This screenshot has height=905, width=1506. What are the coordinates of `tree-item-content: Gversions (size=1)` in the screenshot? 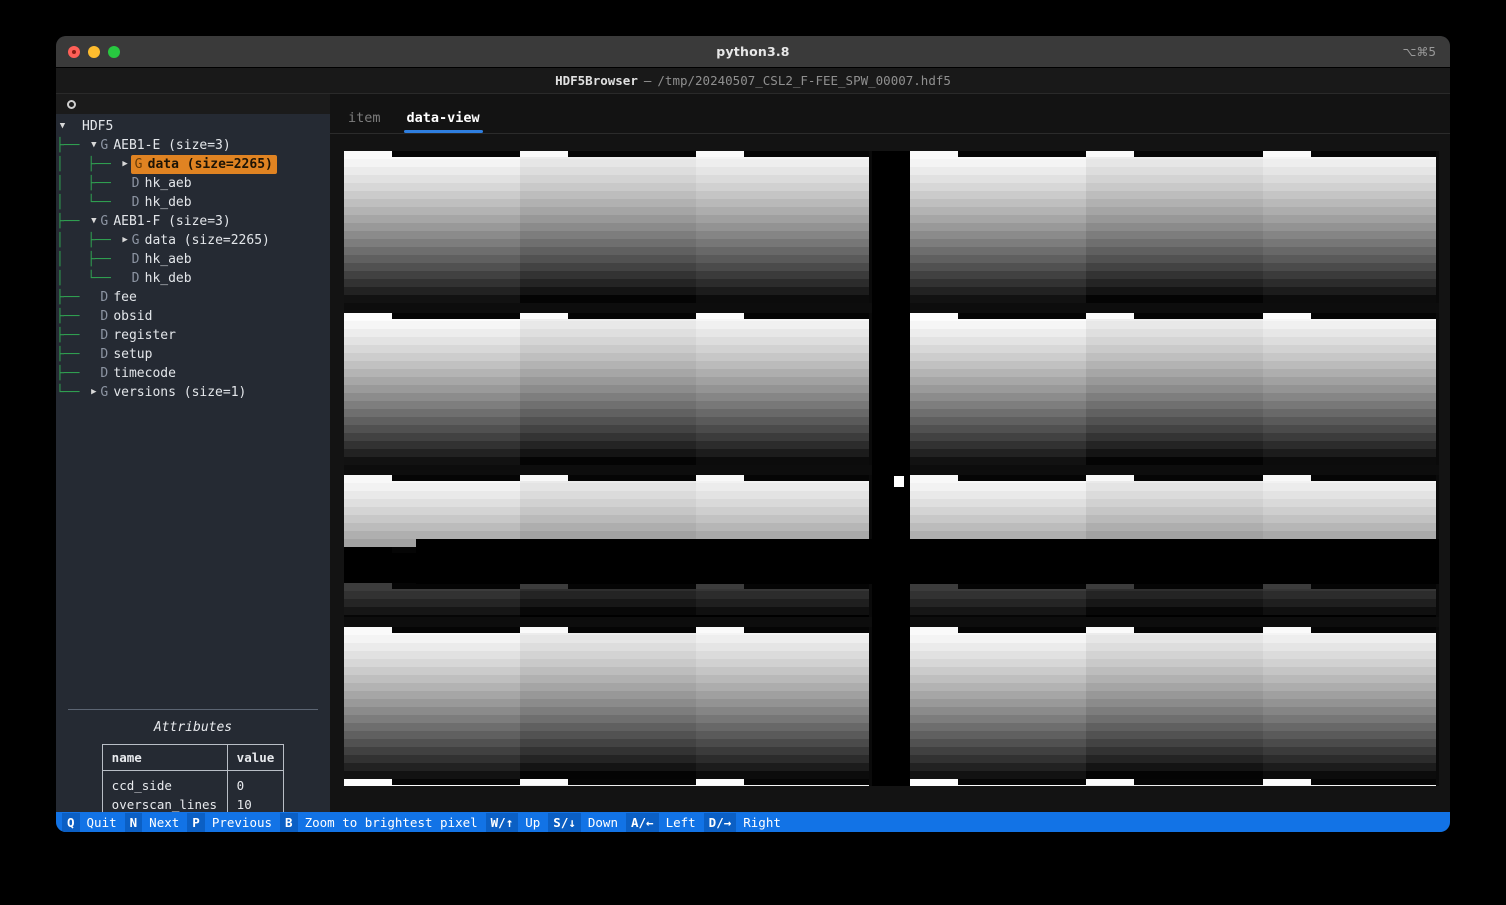 It's located at (173, 392).